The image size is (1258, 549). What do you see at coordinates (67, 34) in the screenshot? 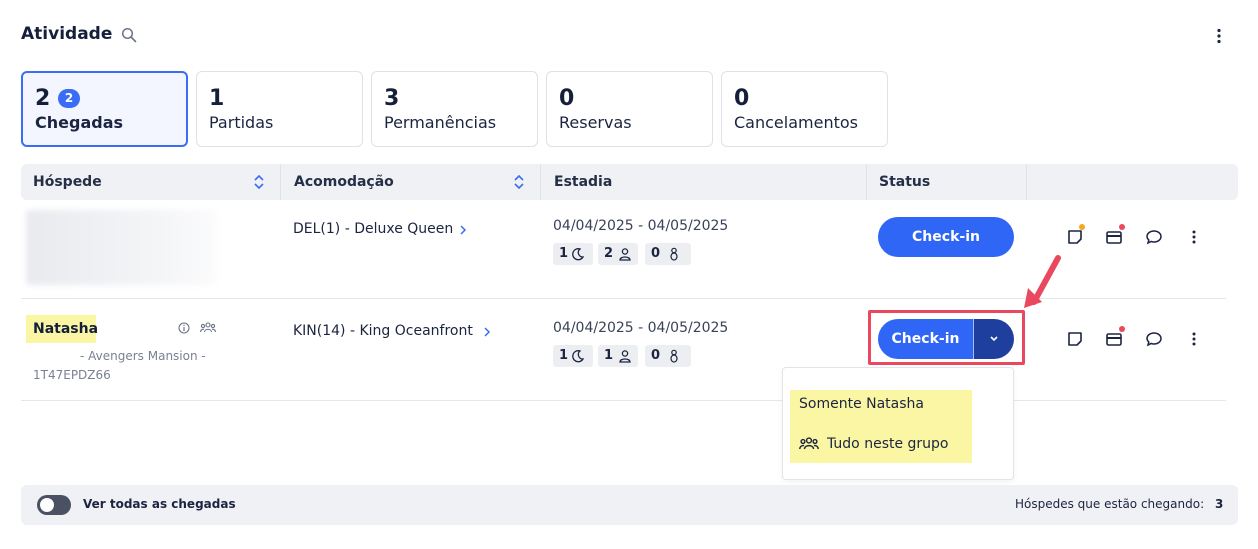
I see `page-title: Atividade` at bounding box center [67, 34].